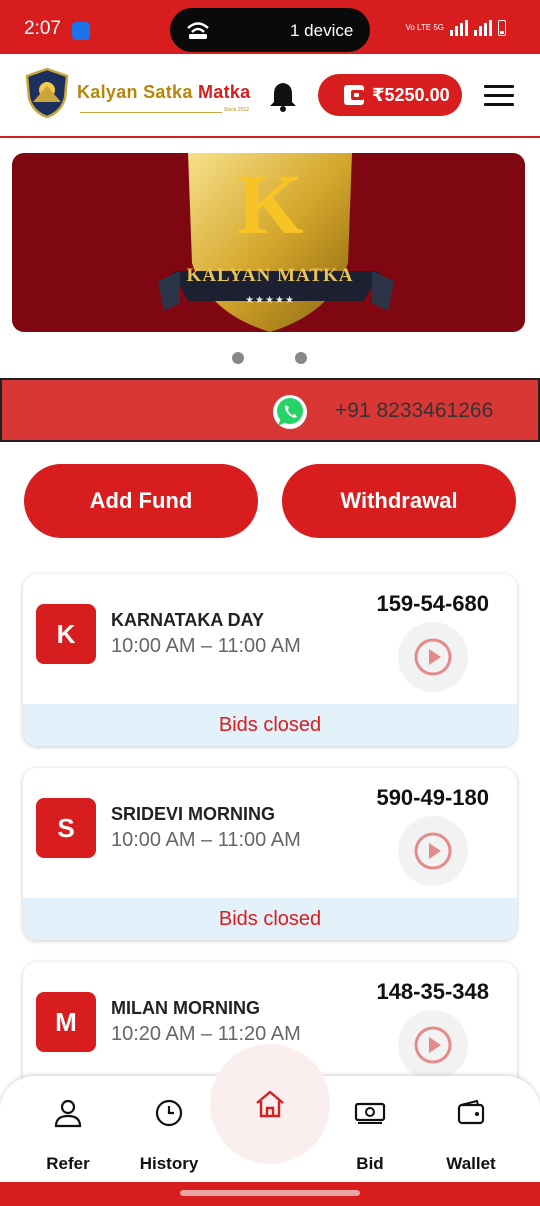 The width and height of the screenshot is (540, 1206). I want to click on wifi-hotspot-icon, so click(198, 30).